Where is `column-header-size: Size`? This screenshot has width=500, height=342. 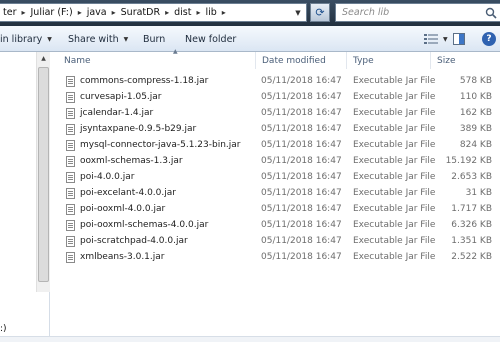
column-header-size: Size is located at coordinates (465, 60).